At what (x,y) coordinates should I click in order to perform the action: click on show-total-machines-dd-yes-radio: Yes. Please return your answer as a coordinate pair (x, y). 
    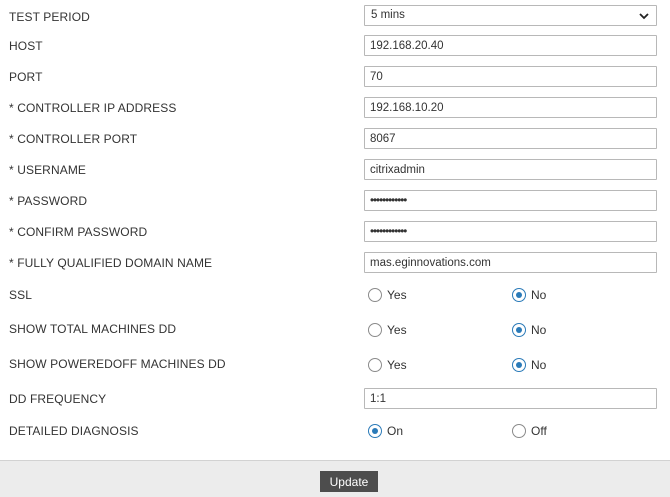
    Looking at the image, I should click on (387, 330).